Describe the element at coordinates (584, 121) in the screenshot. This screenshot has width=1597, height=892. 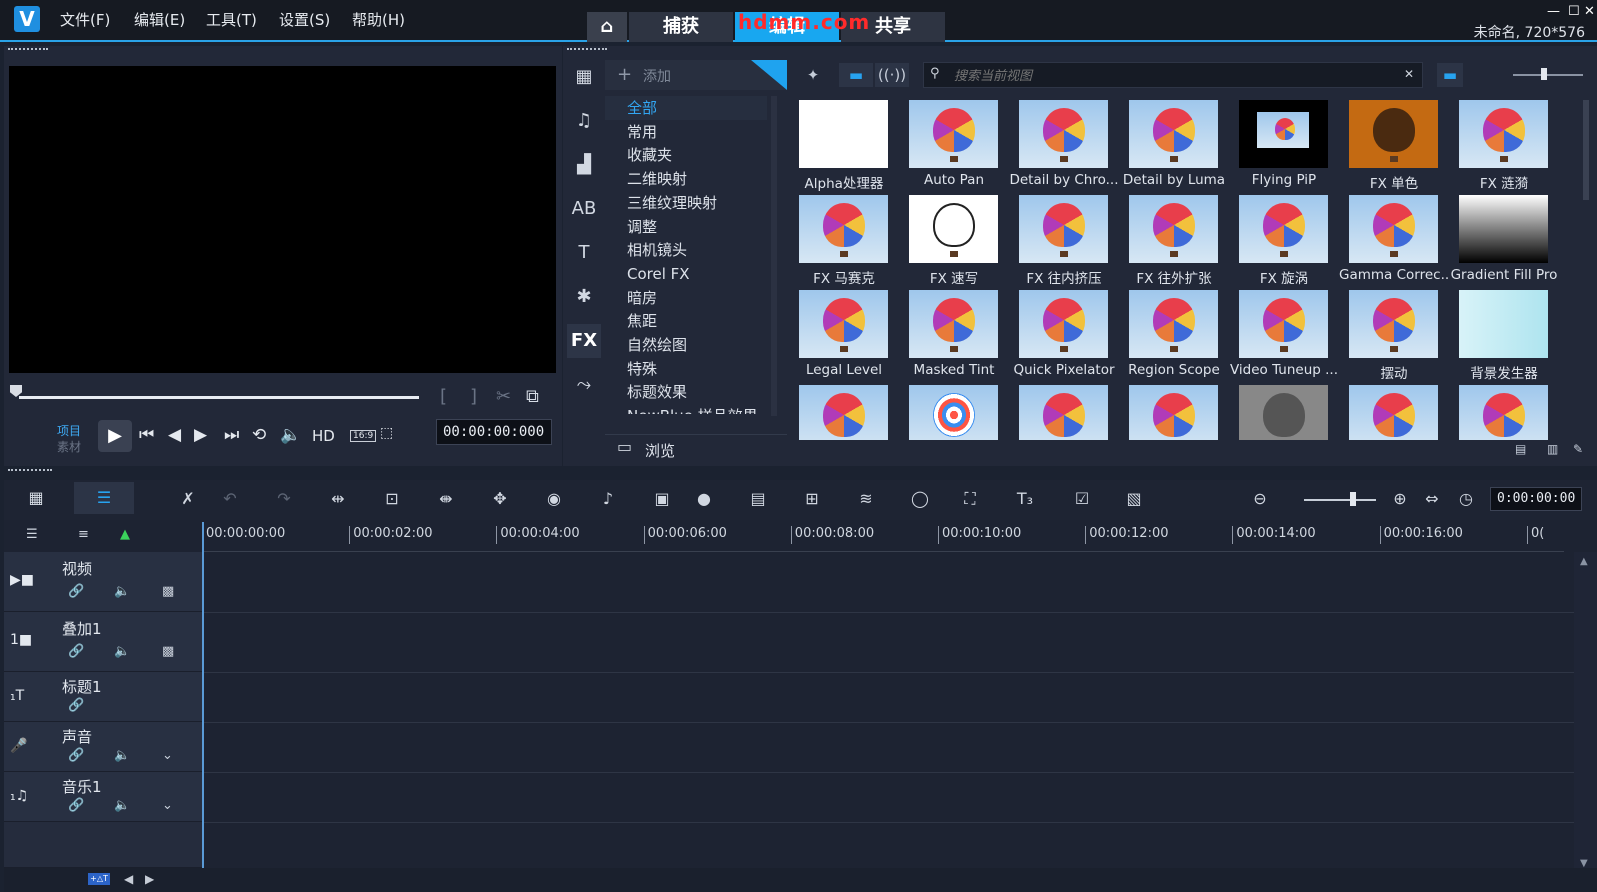
I see `instant-project-icon: ♫` at that location.